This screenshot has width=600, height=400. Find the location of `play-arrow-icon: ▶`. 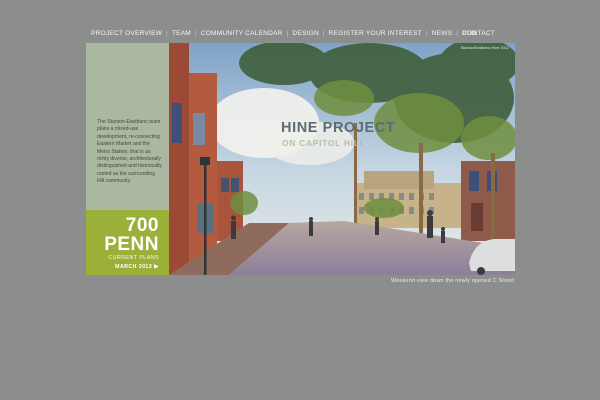

play-arrow-icon: ▶ is located at coordinates (156, 267).